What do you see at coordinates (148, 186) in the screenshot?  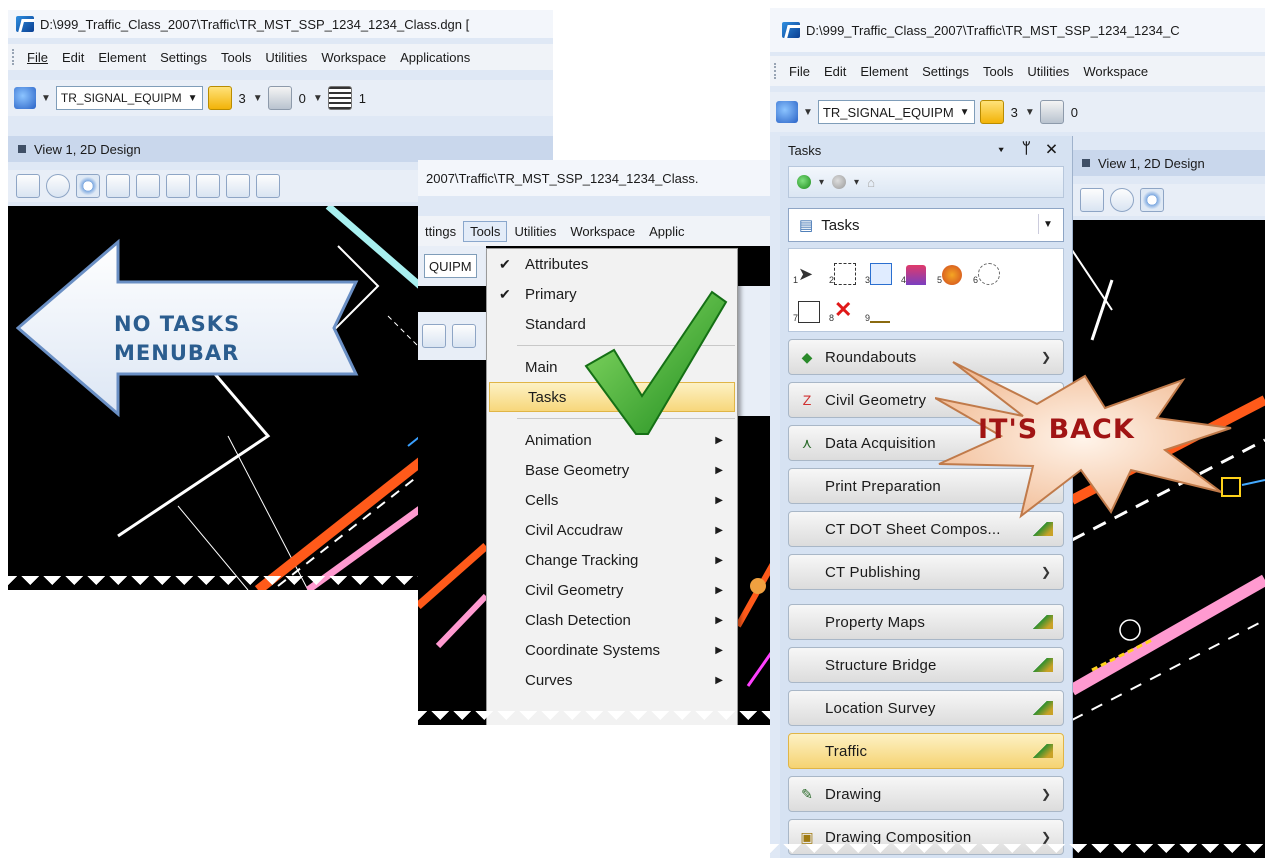 I see `zoom-in-icon` at bounding box center [148, 186].